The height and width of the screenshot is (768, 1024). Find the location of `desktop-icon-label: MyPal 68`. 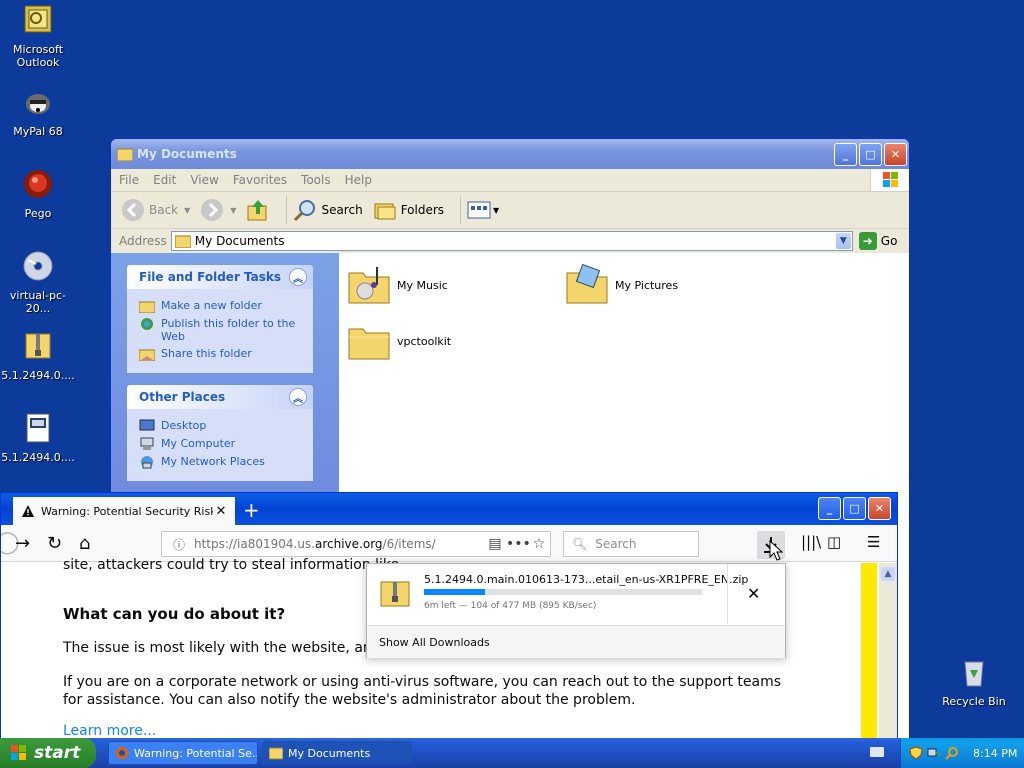

desktop-icon-label: MyPal 68 is located at coordinates (38, 131).